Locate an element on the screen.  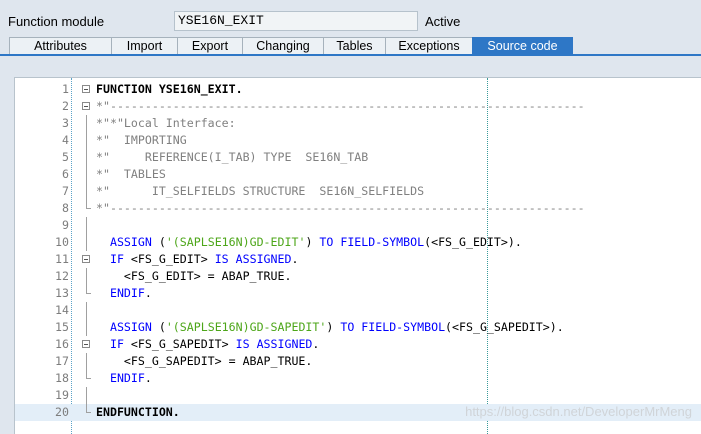
function-module-label: Function module is located at coordinates (56, 21).